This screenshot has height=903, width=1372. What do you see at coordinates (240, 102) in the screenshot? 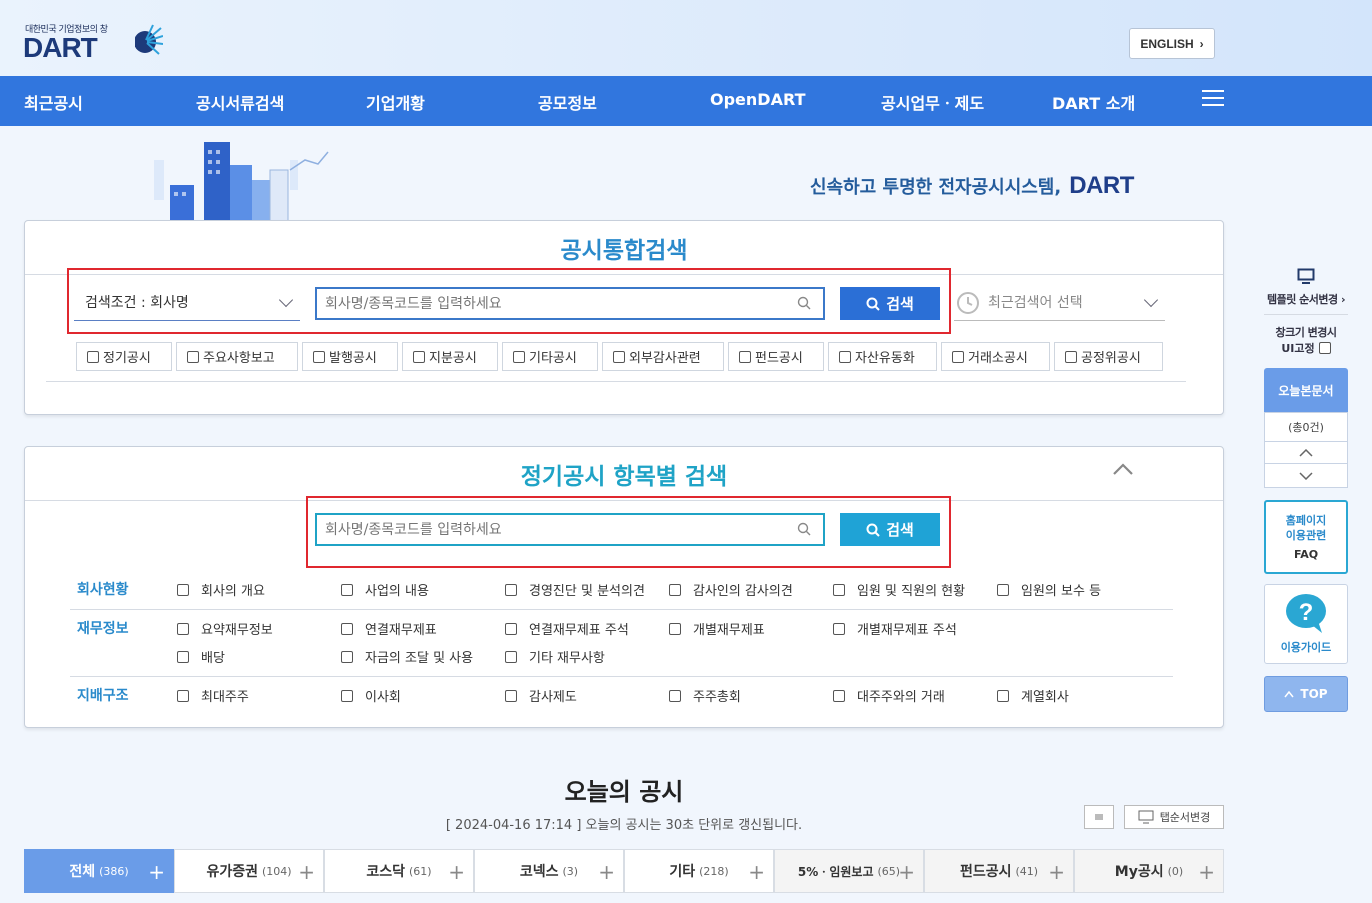
I see `nav-item-doc-search: 공시서류검색` at bounding box center [240, 102].